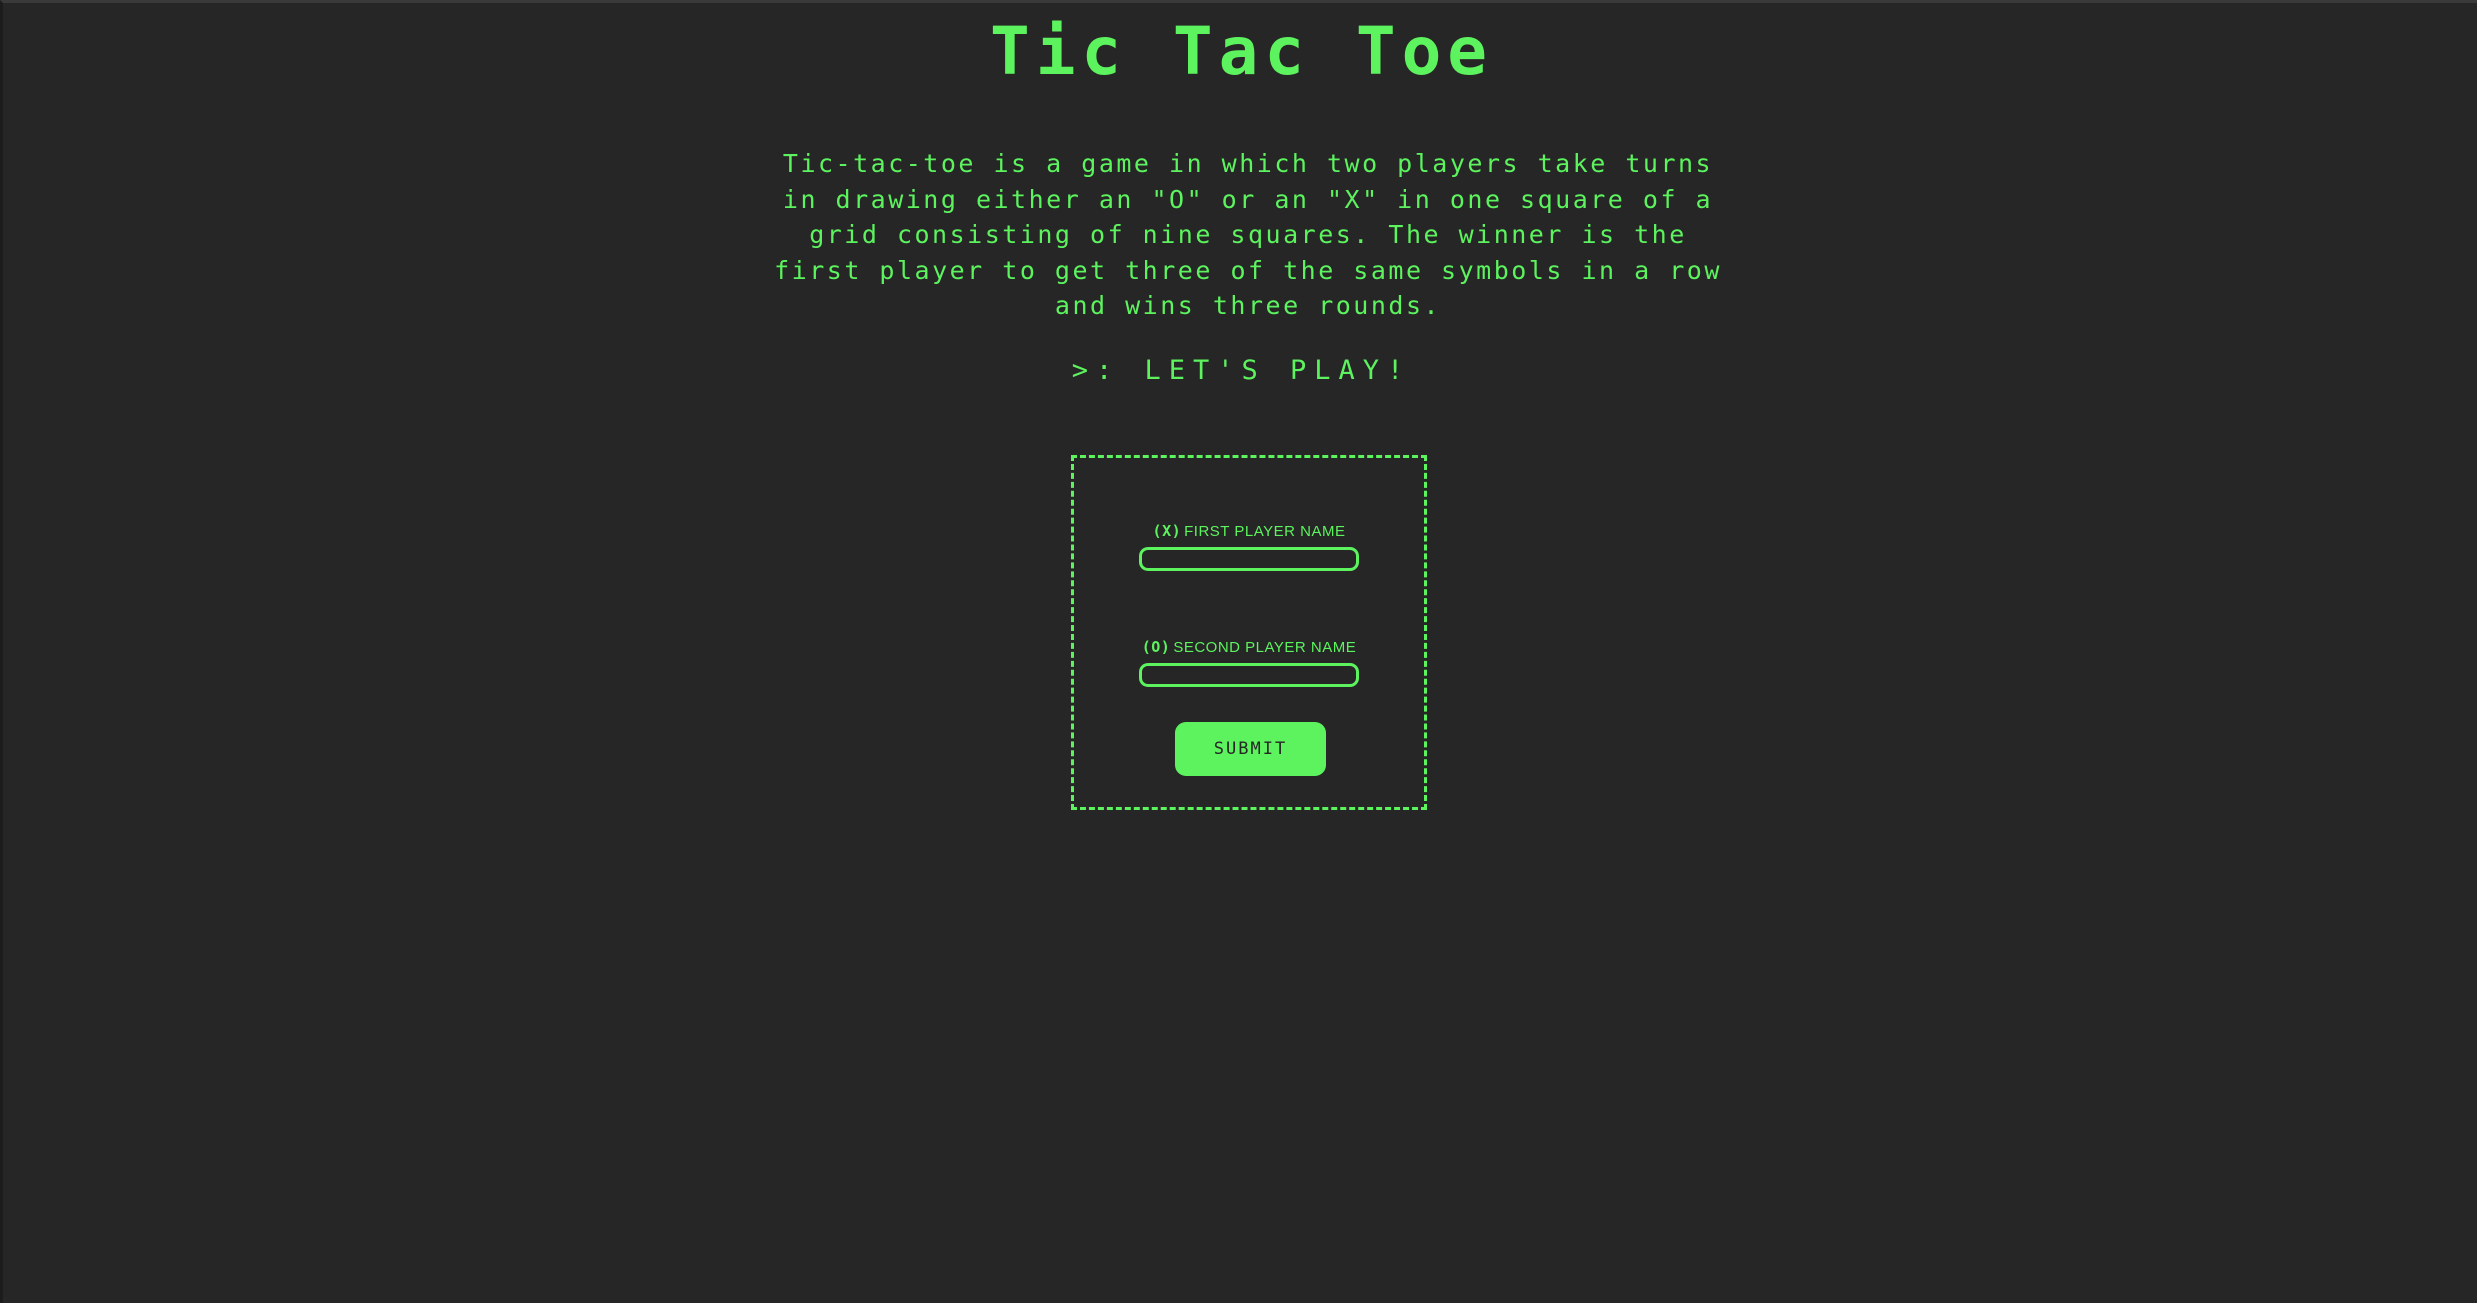  What do you see at coordinates (1241, 51) in the screenshot?
I see `page-title: Tic Tac Toe` at bounding box center [1241, 51].